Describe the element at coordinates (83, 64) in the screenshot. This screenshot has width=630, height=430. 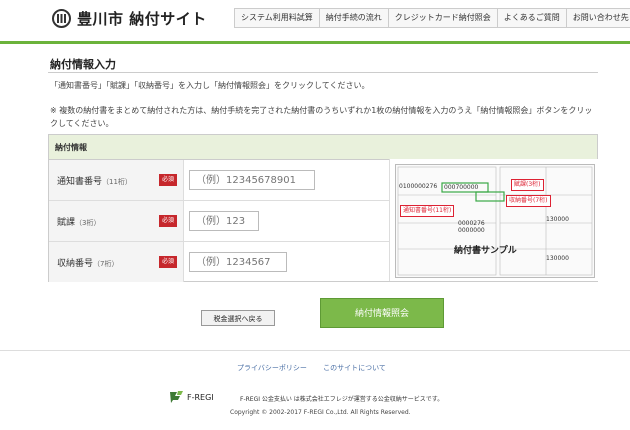
I see `page-title: 納付情報入力` at that location.